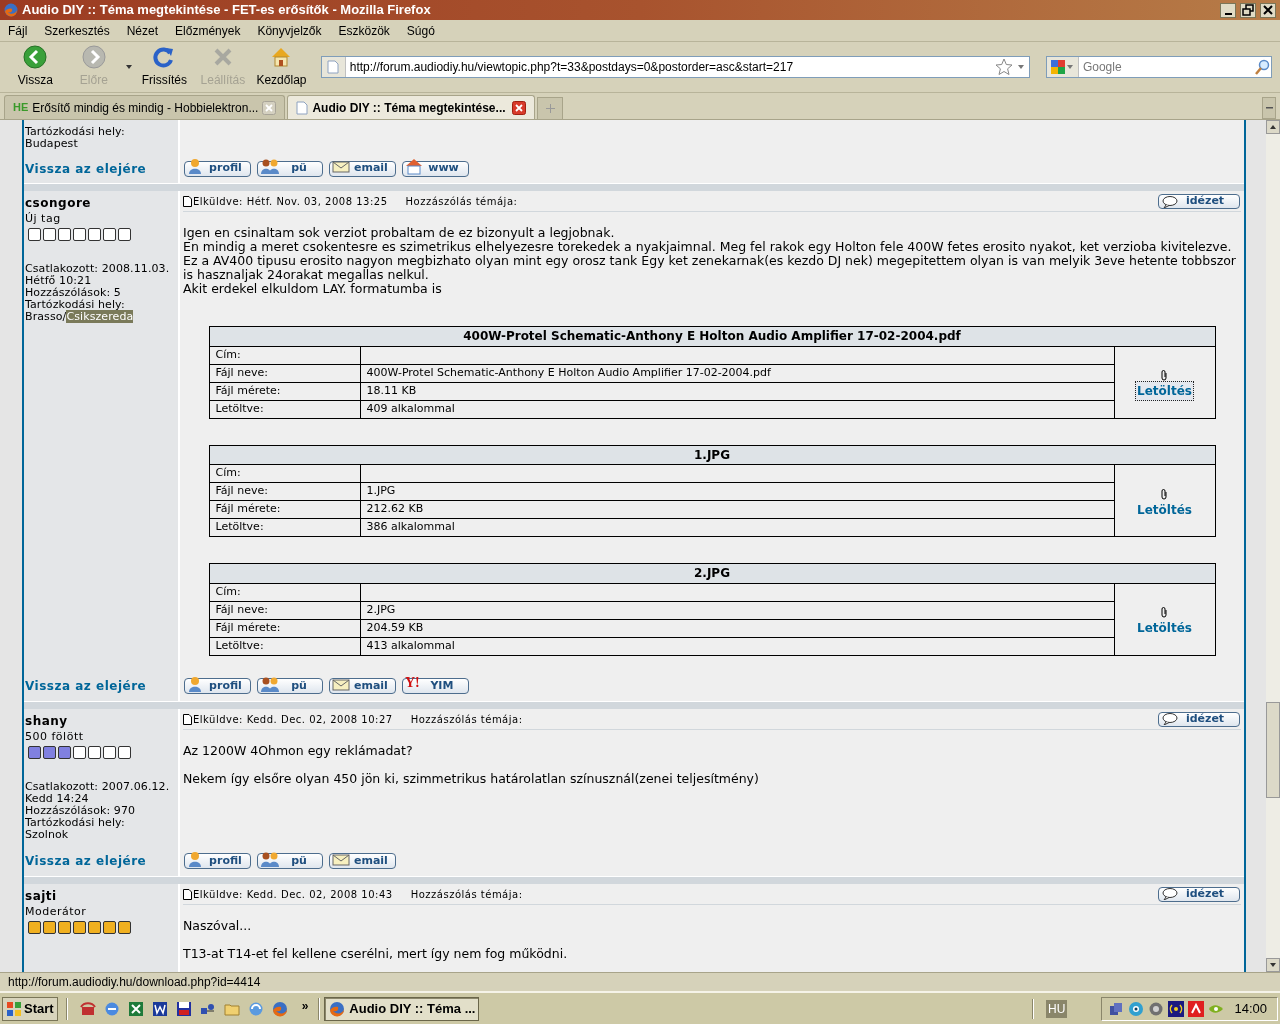 The image size is (1280, 1024). Describe the element at coordinates (30, 1008) in the screenshot. I see `start-button: Start` at that location.